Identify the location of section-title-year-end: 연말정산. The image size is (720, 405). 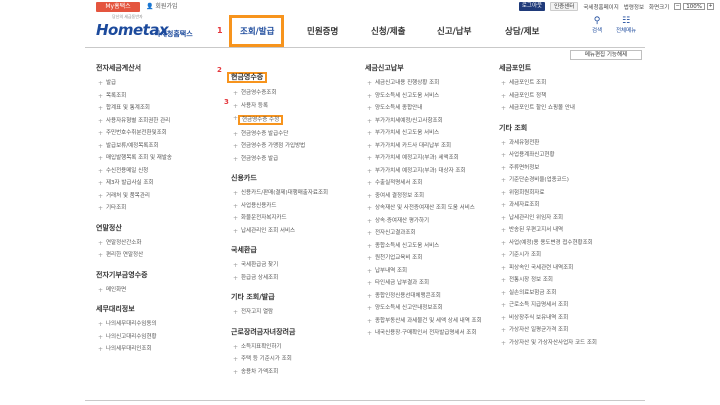
(156, 228).